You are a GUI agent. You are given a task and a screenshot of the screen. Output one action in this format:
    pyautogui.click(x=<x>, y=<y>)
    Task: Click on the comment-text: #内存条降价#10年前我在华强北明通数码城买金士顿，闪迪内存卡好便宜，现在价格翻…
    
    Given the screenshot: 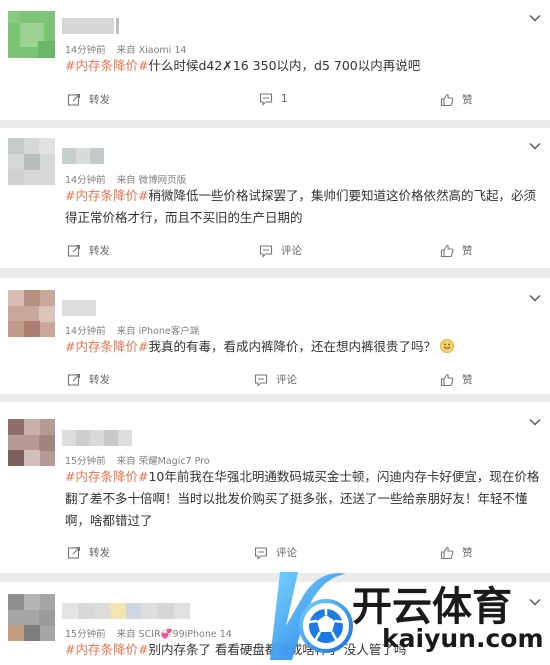 What is the action you would take?
    pyautogui.click(x=304, y=499)
    